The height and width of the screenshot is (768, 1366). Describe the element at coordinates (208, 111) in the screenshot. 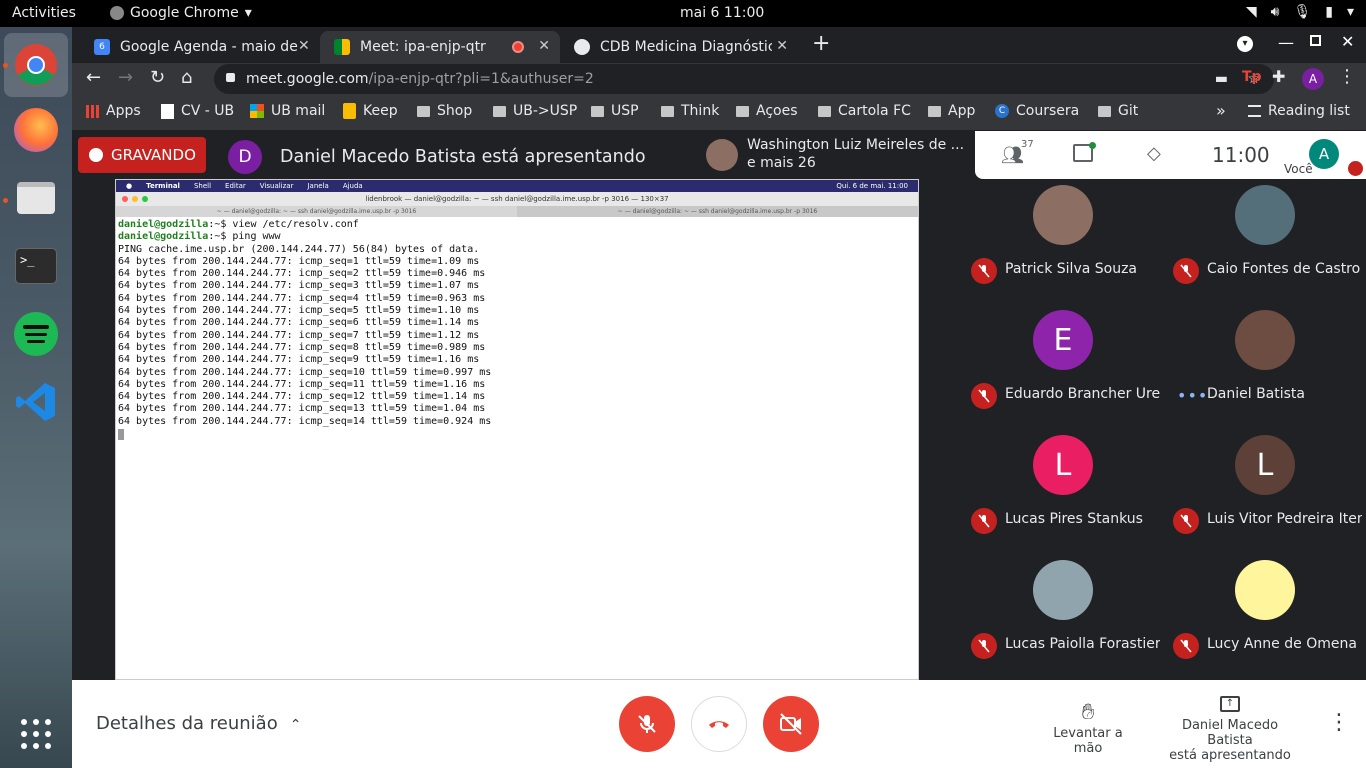

I see `bookmark-label: CV - UB` at that location.